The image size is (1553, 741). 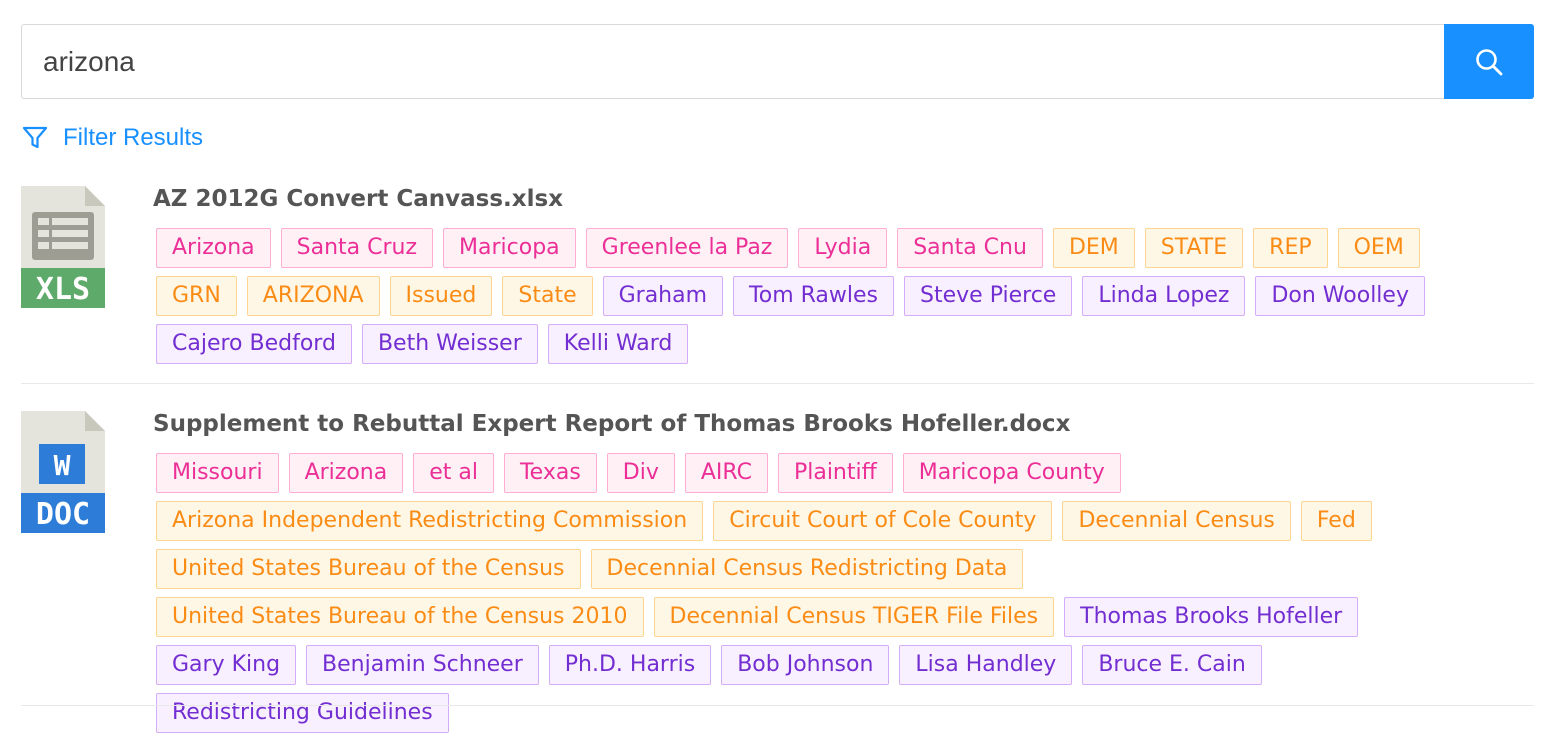 I want to click on entity-tag: Tom Rawles, so click(x=814, y=296).